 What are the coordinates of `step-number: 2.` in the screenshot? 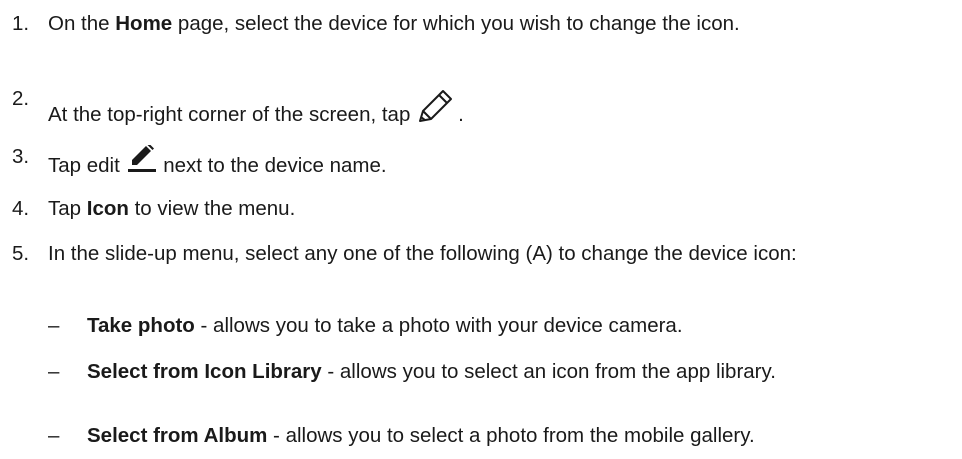 It's located at (21, 98).